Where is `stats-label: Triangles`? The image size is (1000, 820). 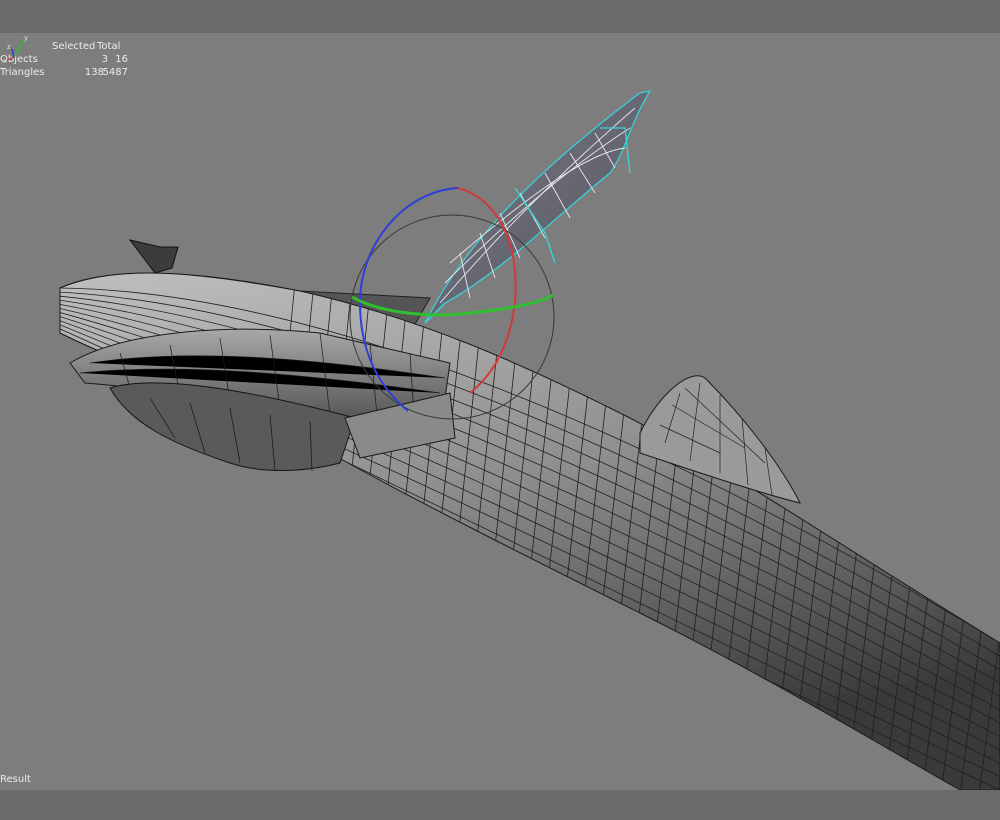 stats-label: Triangles is located at coordinates (22, 72).